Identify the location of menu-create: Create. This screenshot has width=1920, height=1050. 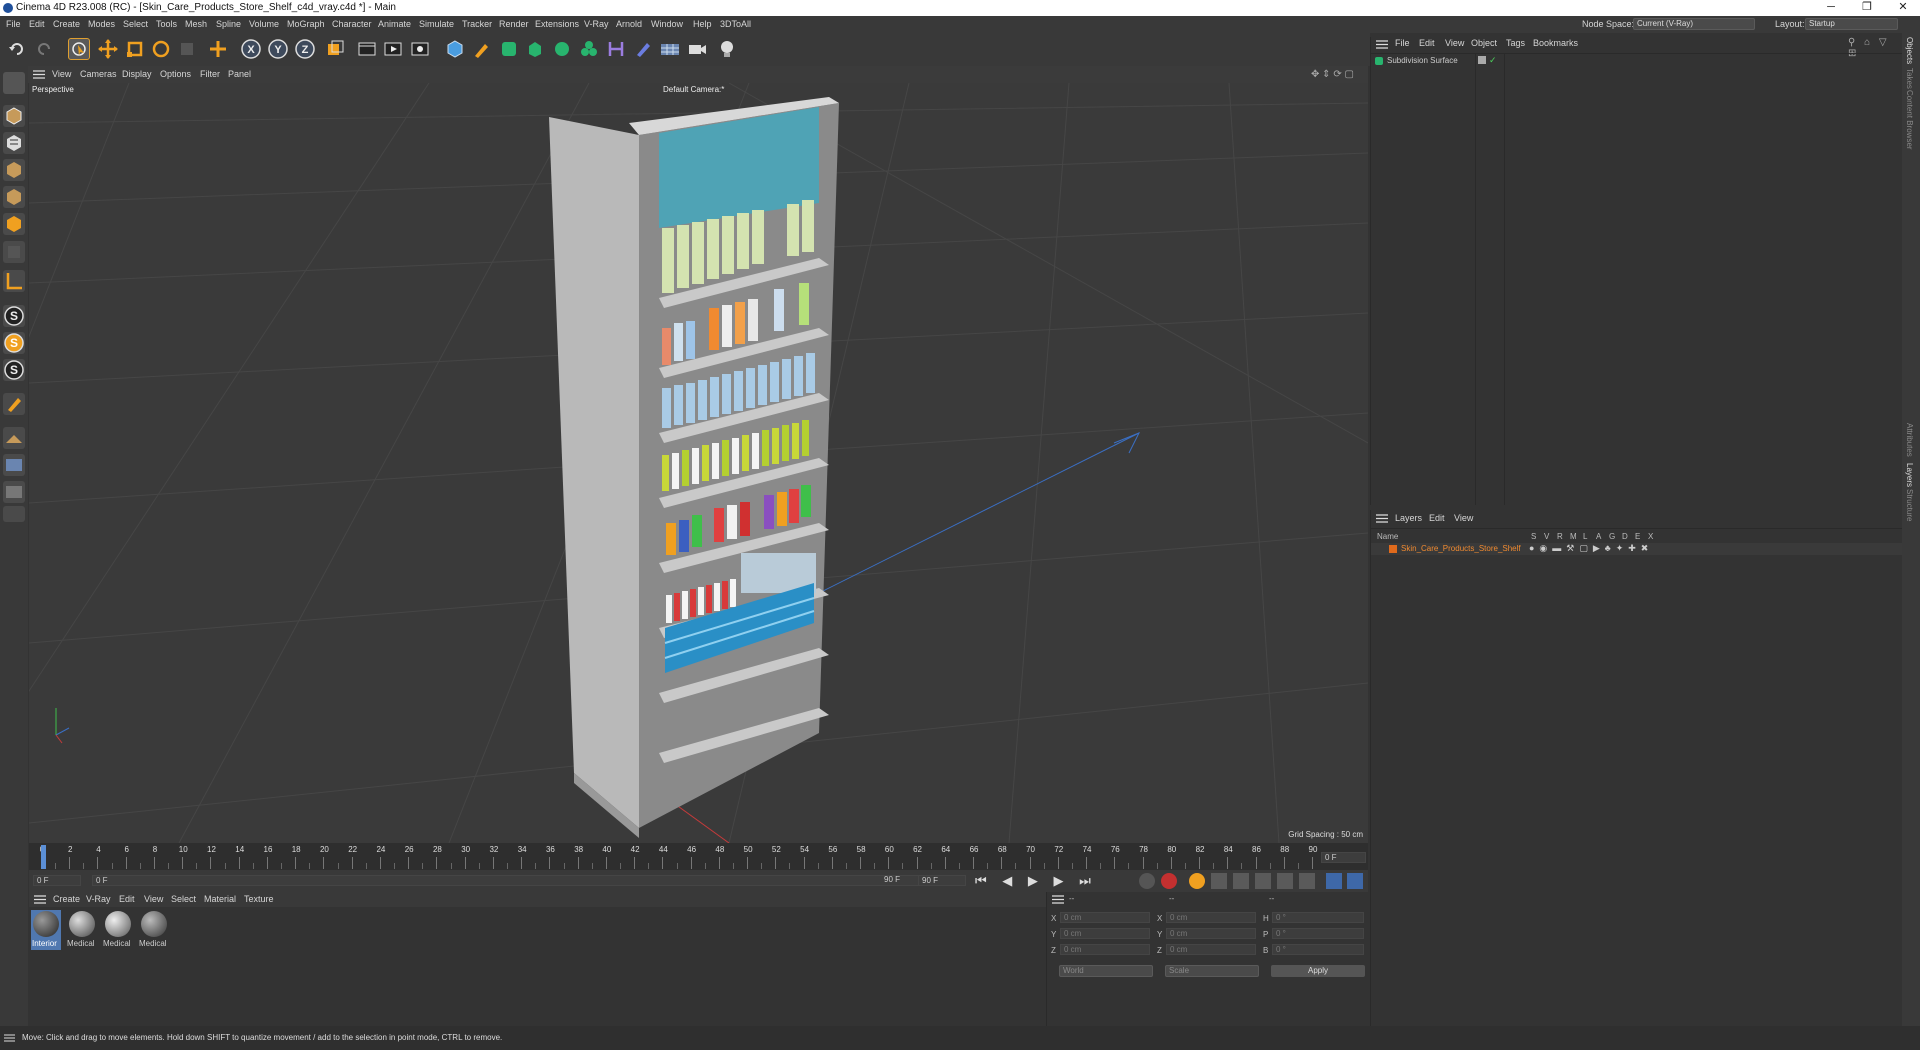
(66, 24).